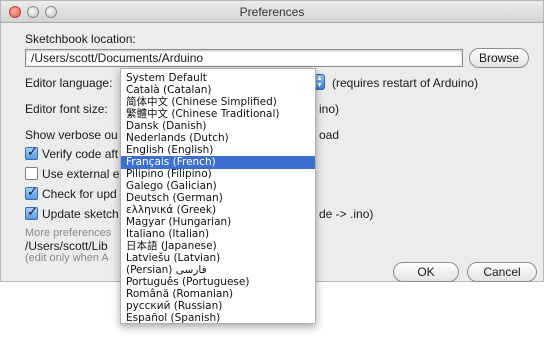  What do you see at coordinates (31, 173) in the screenshot?
I see `external-editor-checkbox` at bounding box center [31, 173].